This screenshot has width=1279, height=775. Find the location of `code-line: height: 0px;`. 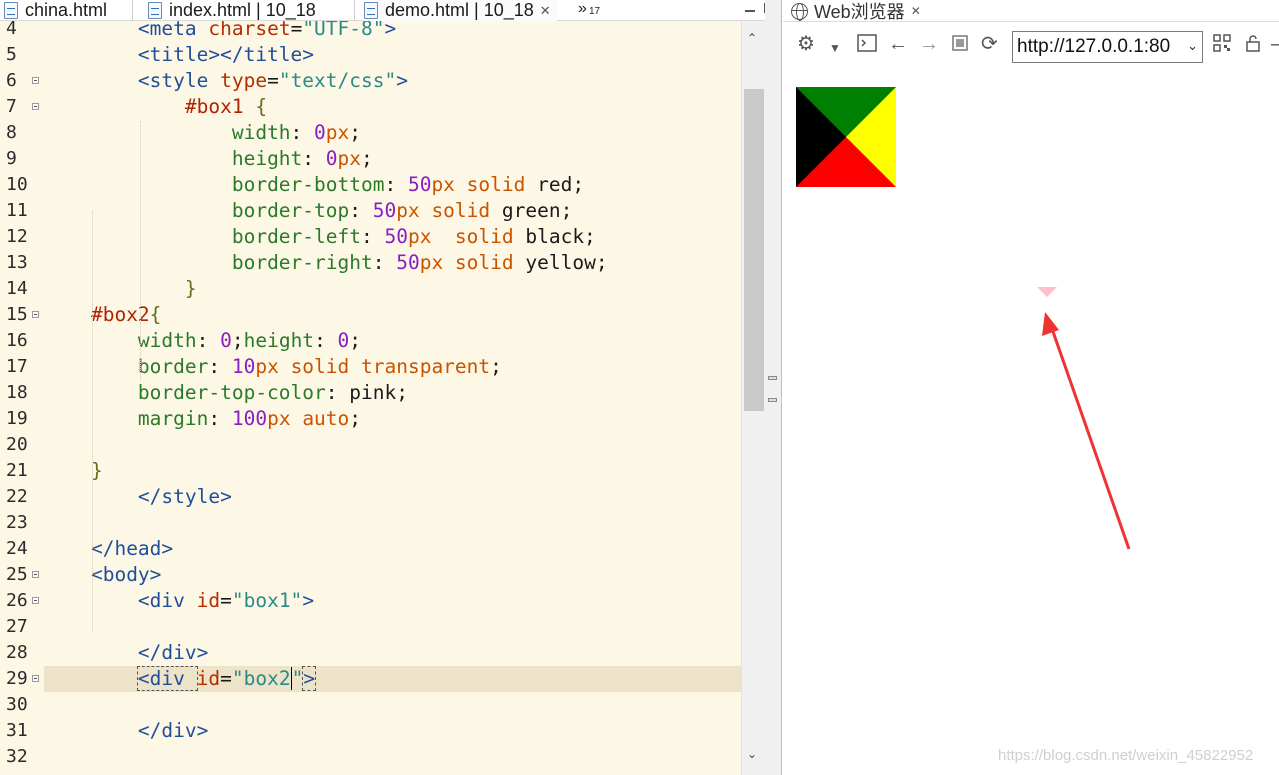

code-line: height: 0px; is located at coordinates (208, 159).